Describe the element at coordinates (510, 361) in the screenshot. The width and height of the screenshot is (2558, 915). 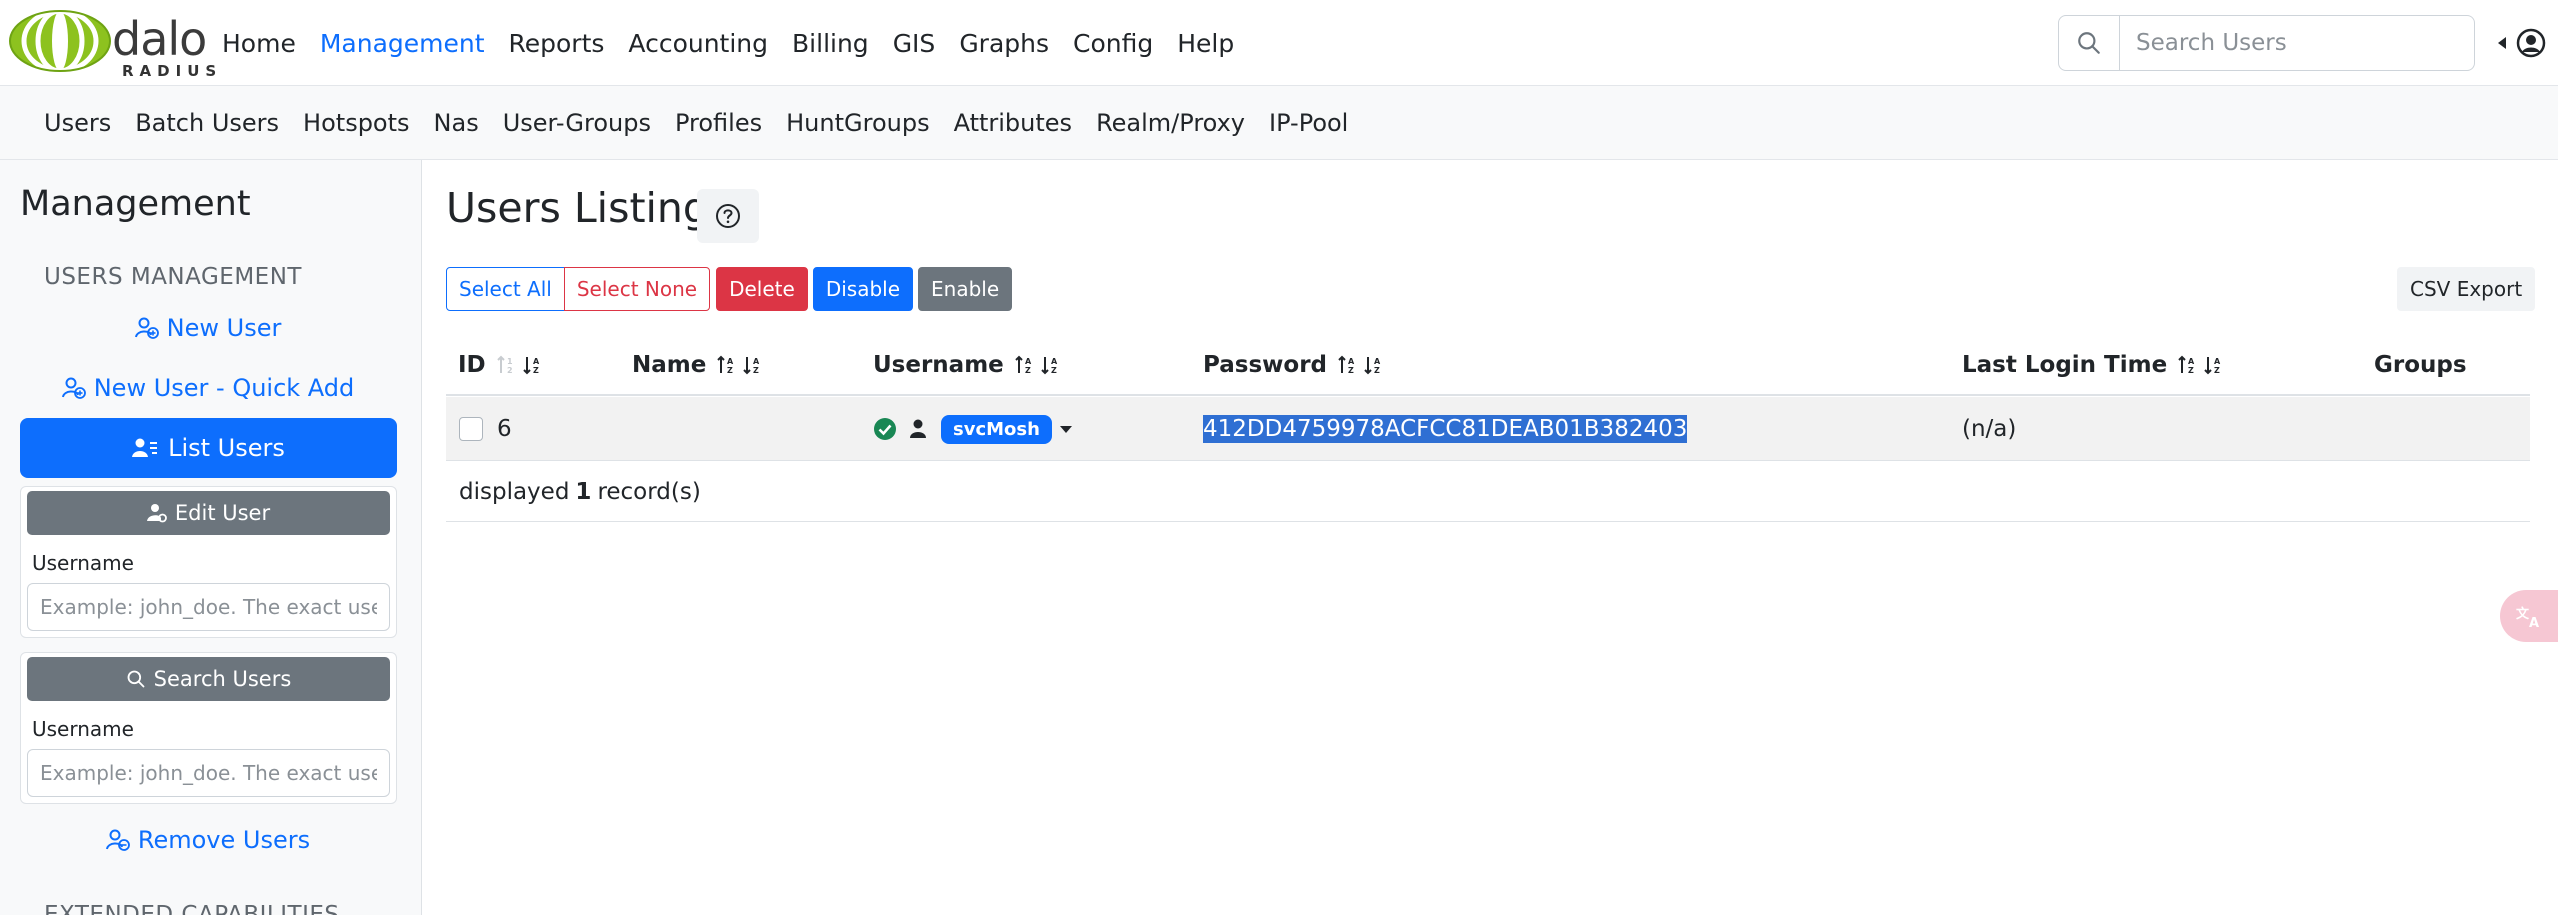
I see `svg-text: 1` at that location.